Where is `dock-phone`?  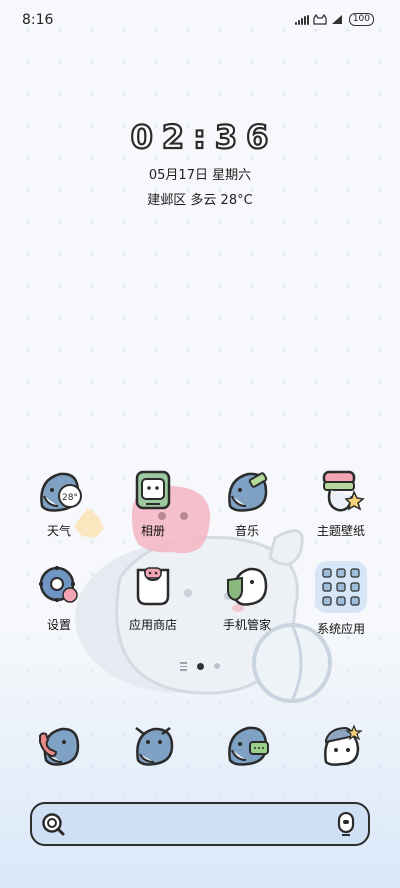 dock-phone is located at coordinates (59, 745).